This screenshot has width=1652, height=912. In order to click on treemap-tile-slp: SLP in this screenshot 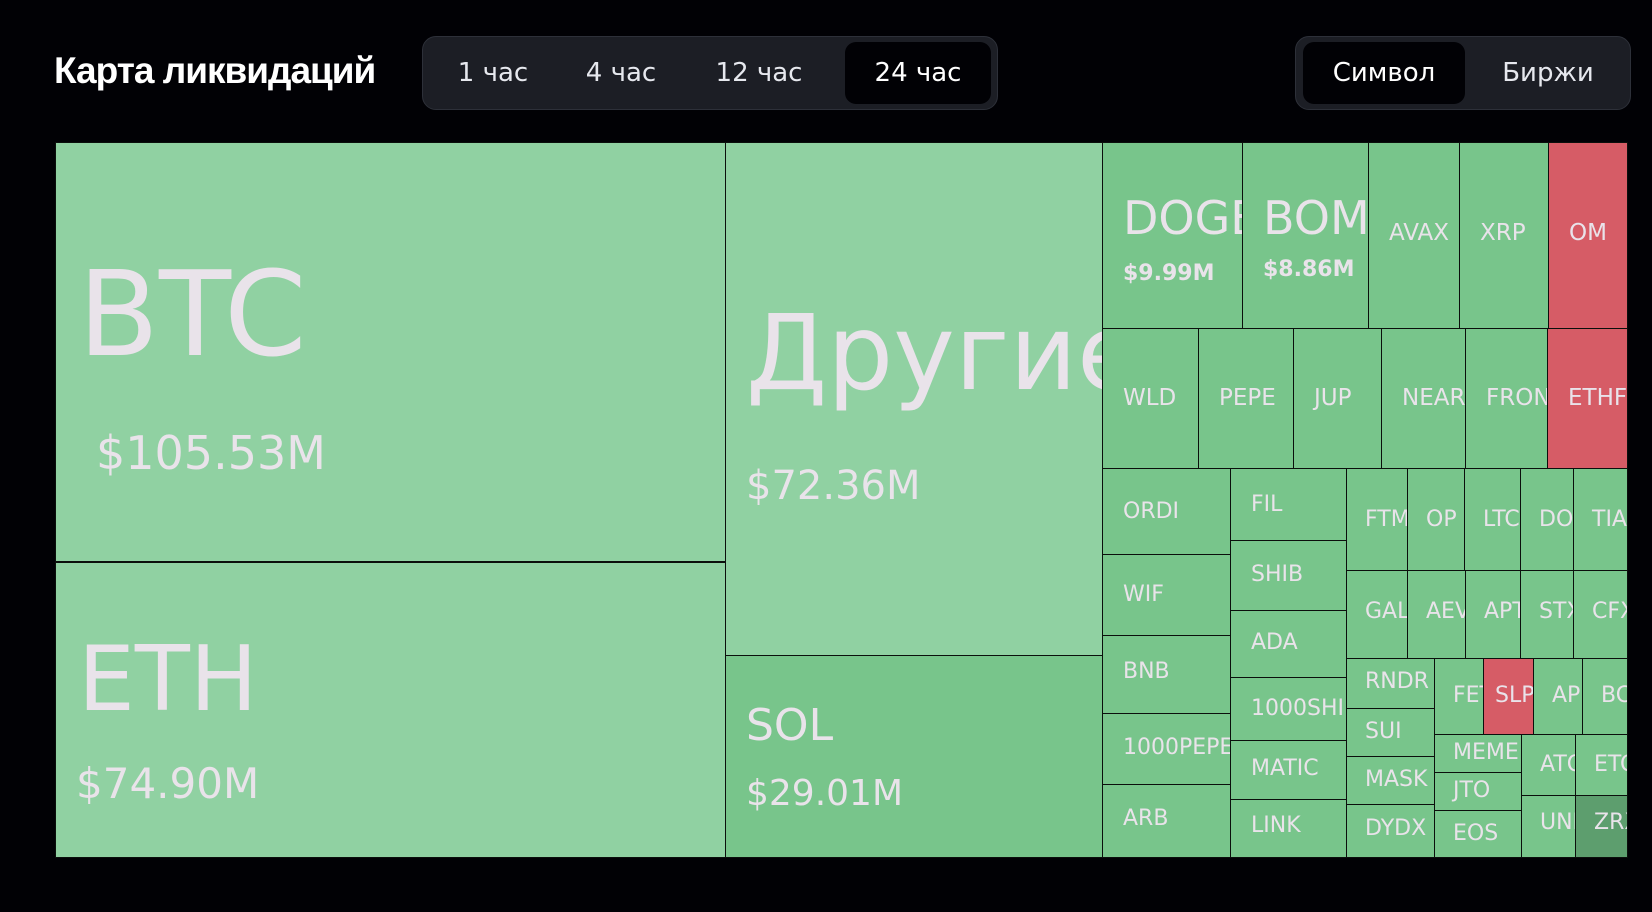, I will do `click(1508, 696)`.